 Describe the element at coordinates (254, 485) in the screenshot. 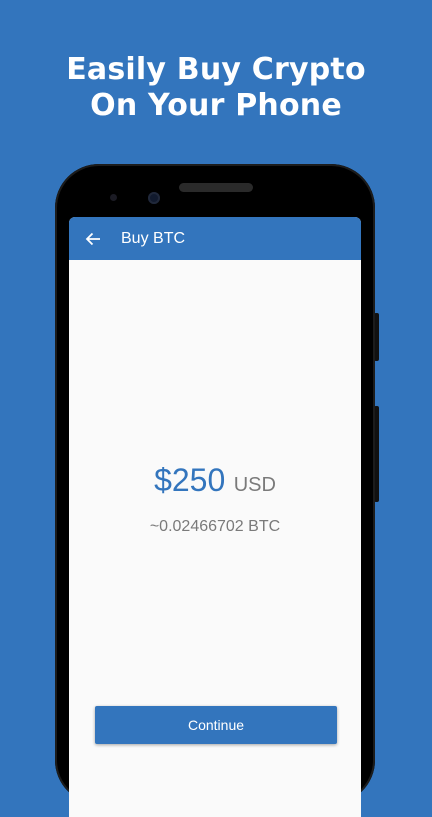

I see `amount-currency: USD` at that location.